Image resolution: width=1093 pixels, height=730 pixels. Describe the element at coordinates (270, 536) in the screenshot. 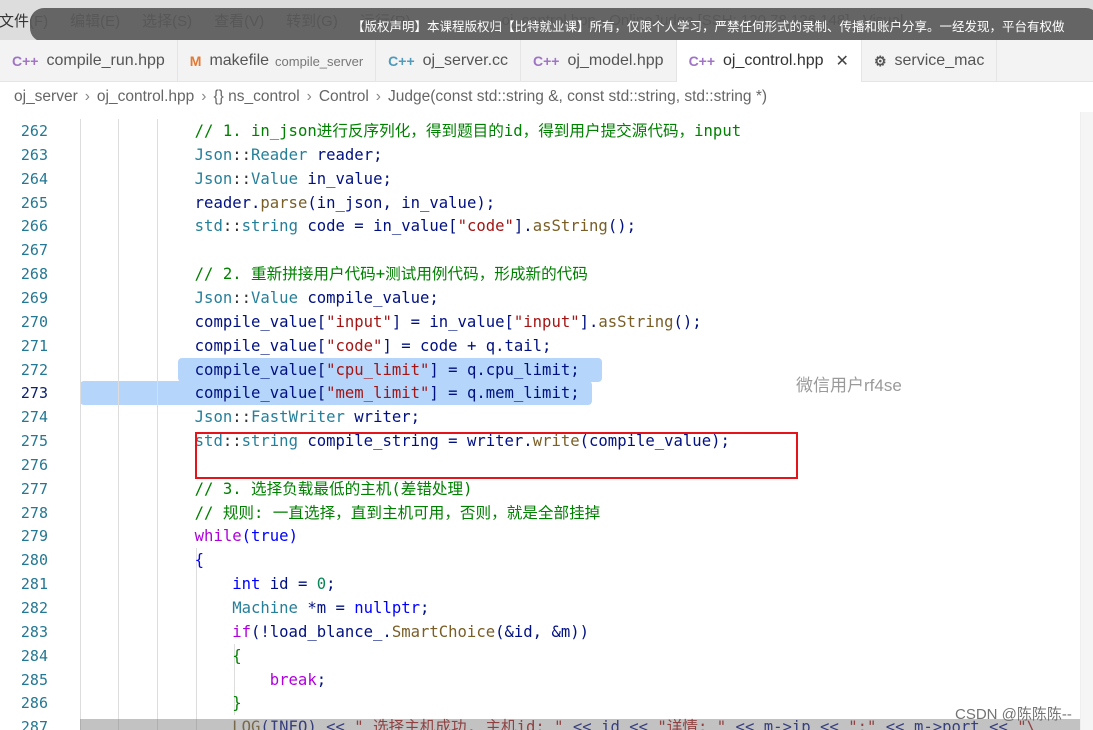

I see `code-token: true` at that location.